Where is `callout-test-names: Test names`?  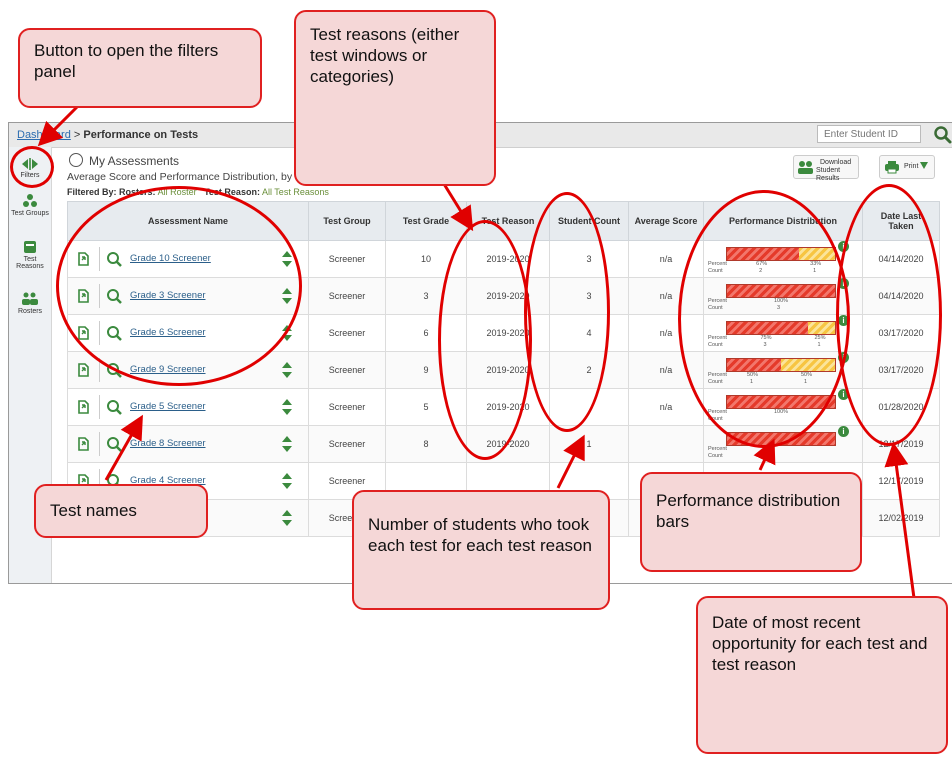 callout-test-names: Test names is located at coordinates (121, 511).